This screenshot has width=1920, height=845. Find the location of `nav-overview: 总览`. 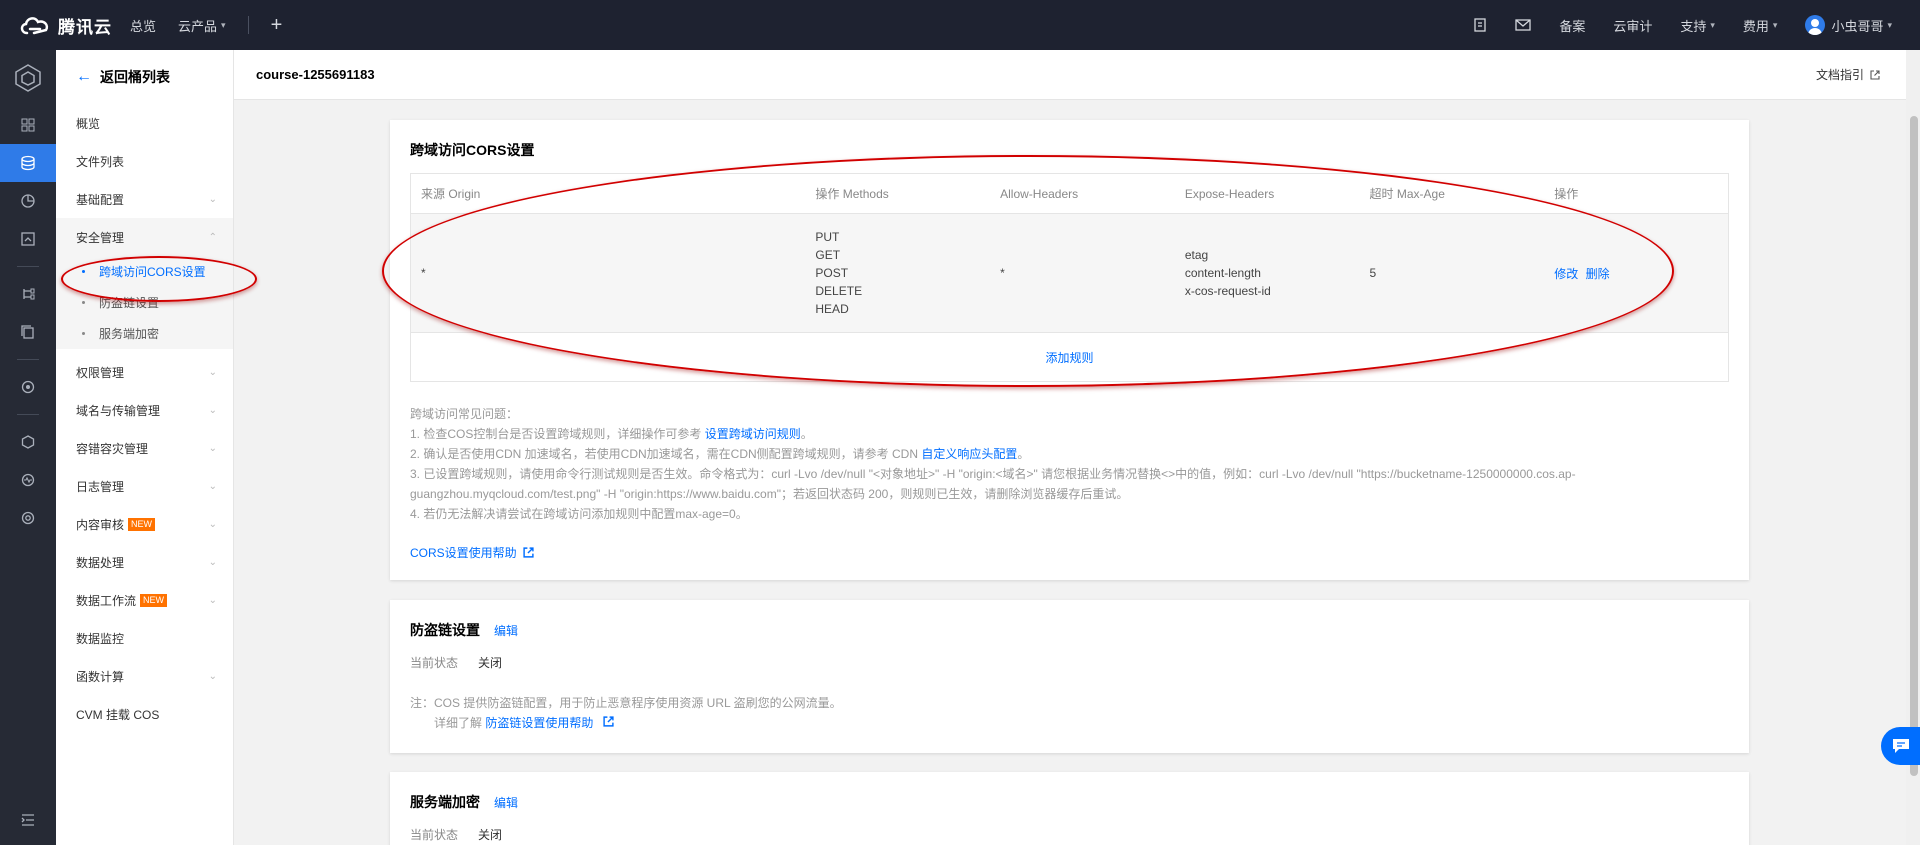

nav-overview: 总览 is located at coordinates (143, 25).